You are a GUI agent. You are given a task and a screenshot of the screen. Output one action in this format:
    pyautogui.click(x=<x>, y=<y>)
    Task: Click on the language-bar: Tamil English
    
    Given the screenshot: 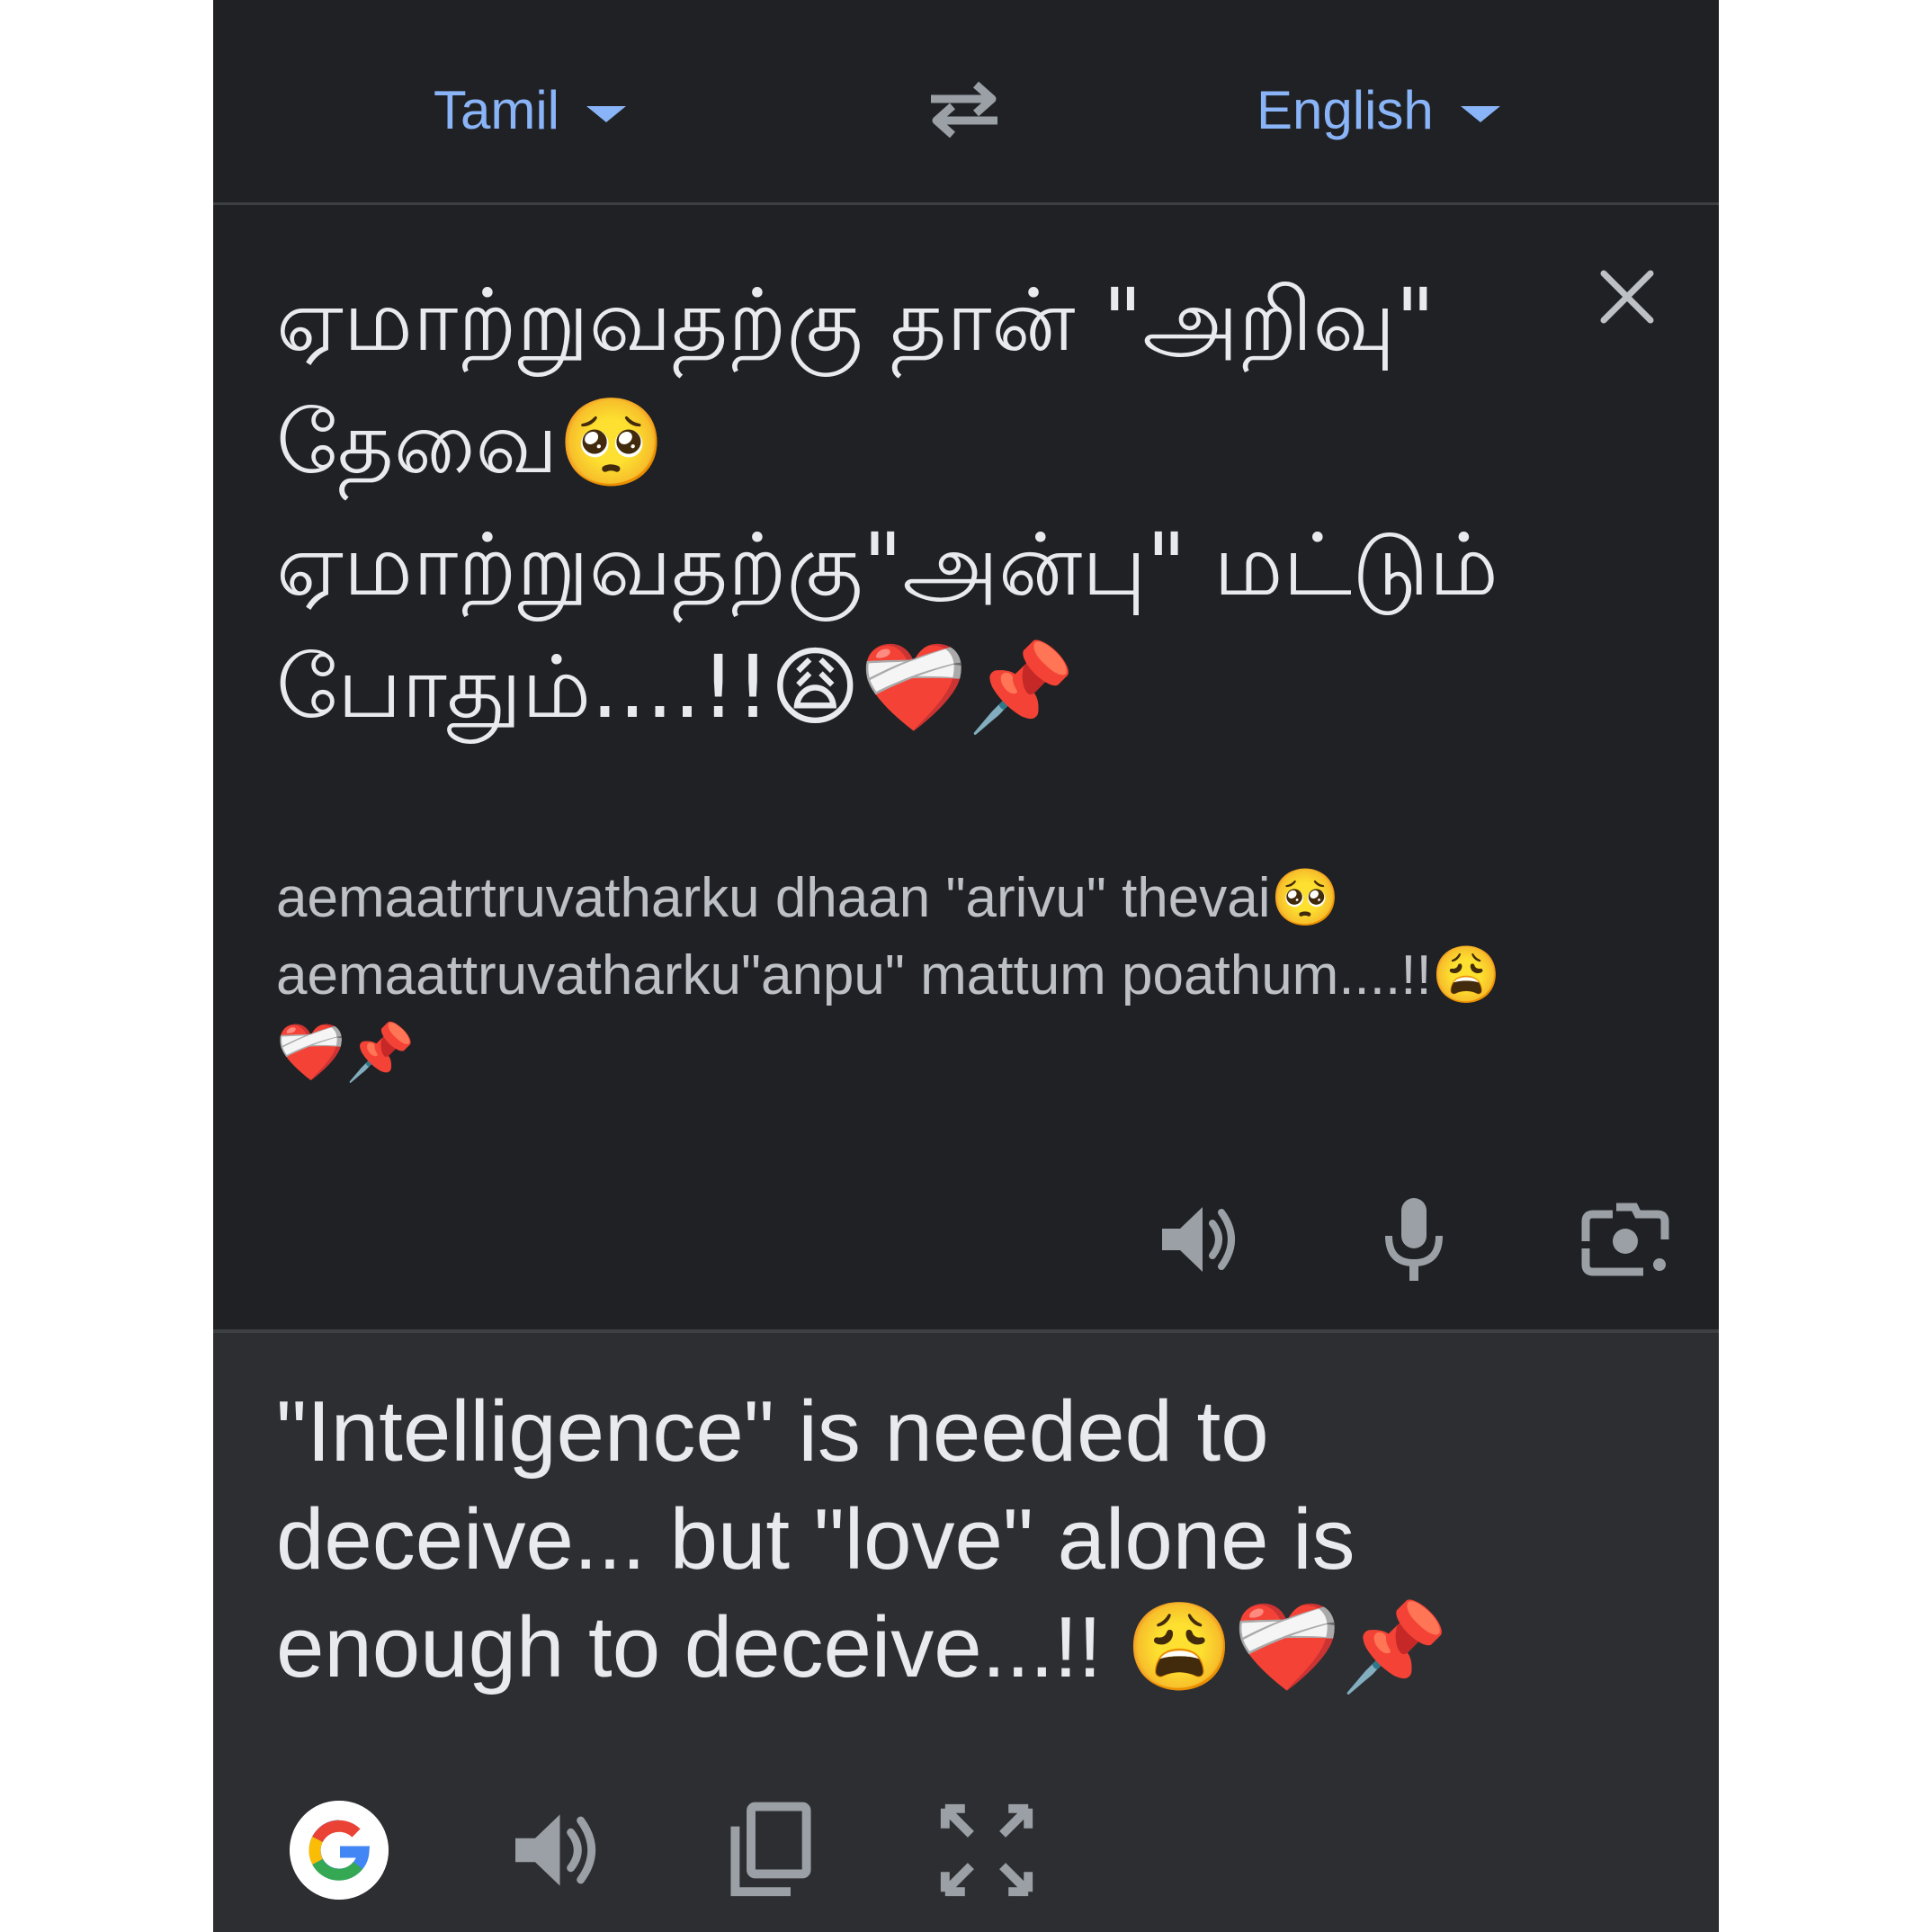 What is the action you would take?
    pyautogui.click(x=966, y=102)
    